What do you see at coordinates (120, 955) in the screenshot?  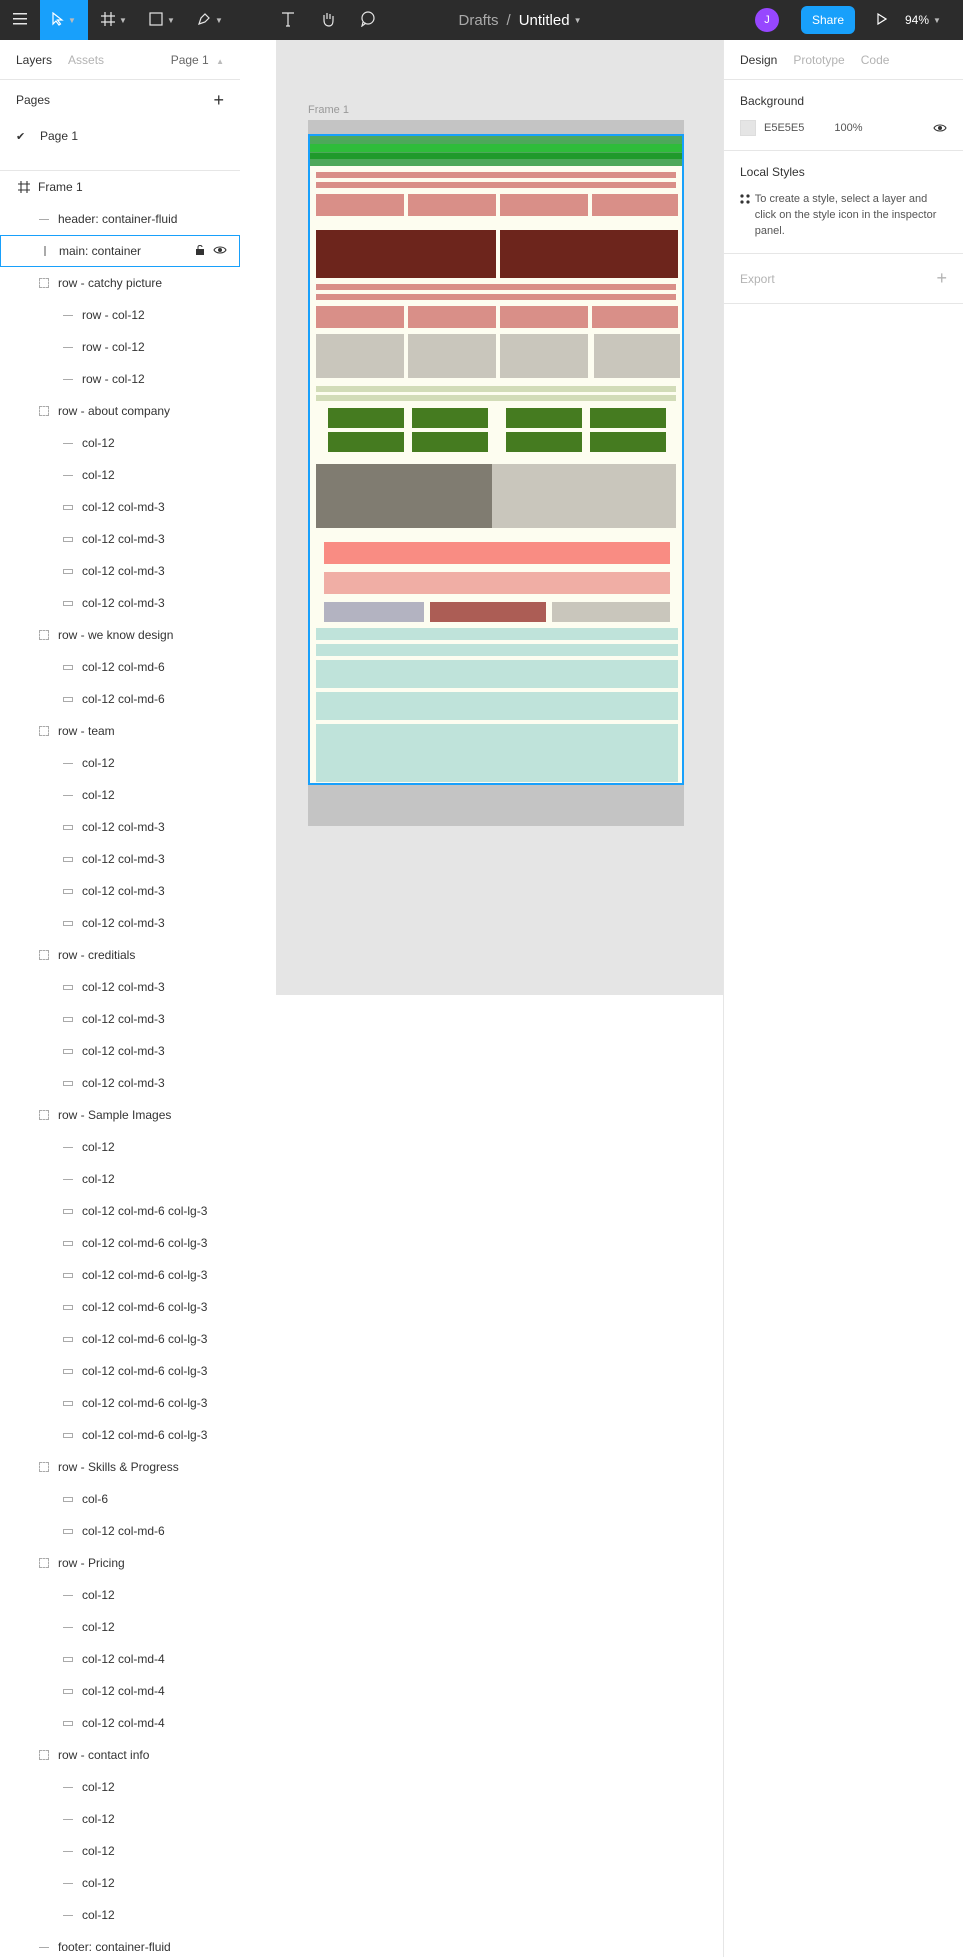 I see `layer-item: row - creditials` at bounding box center [120, 955].